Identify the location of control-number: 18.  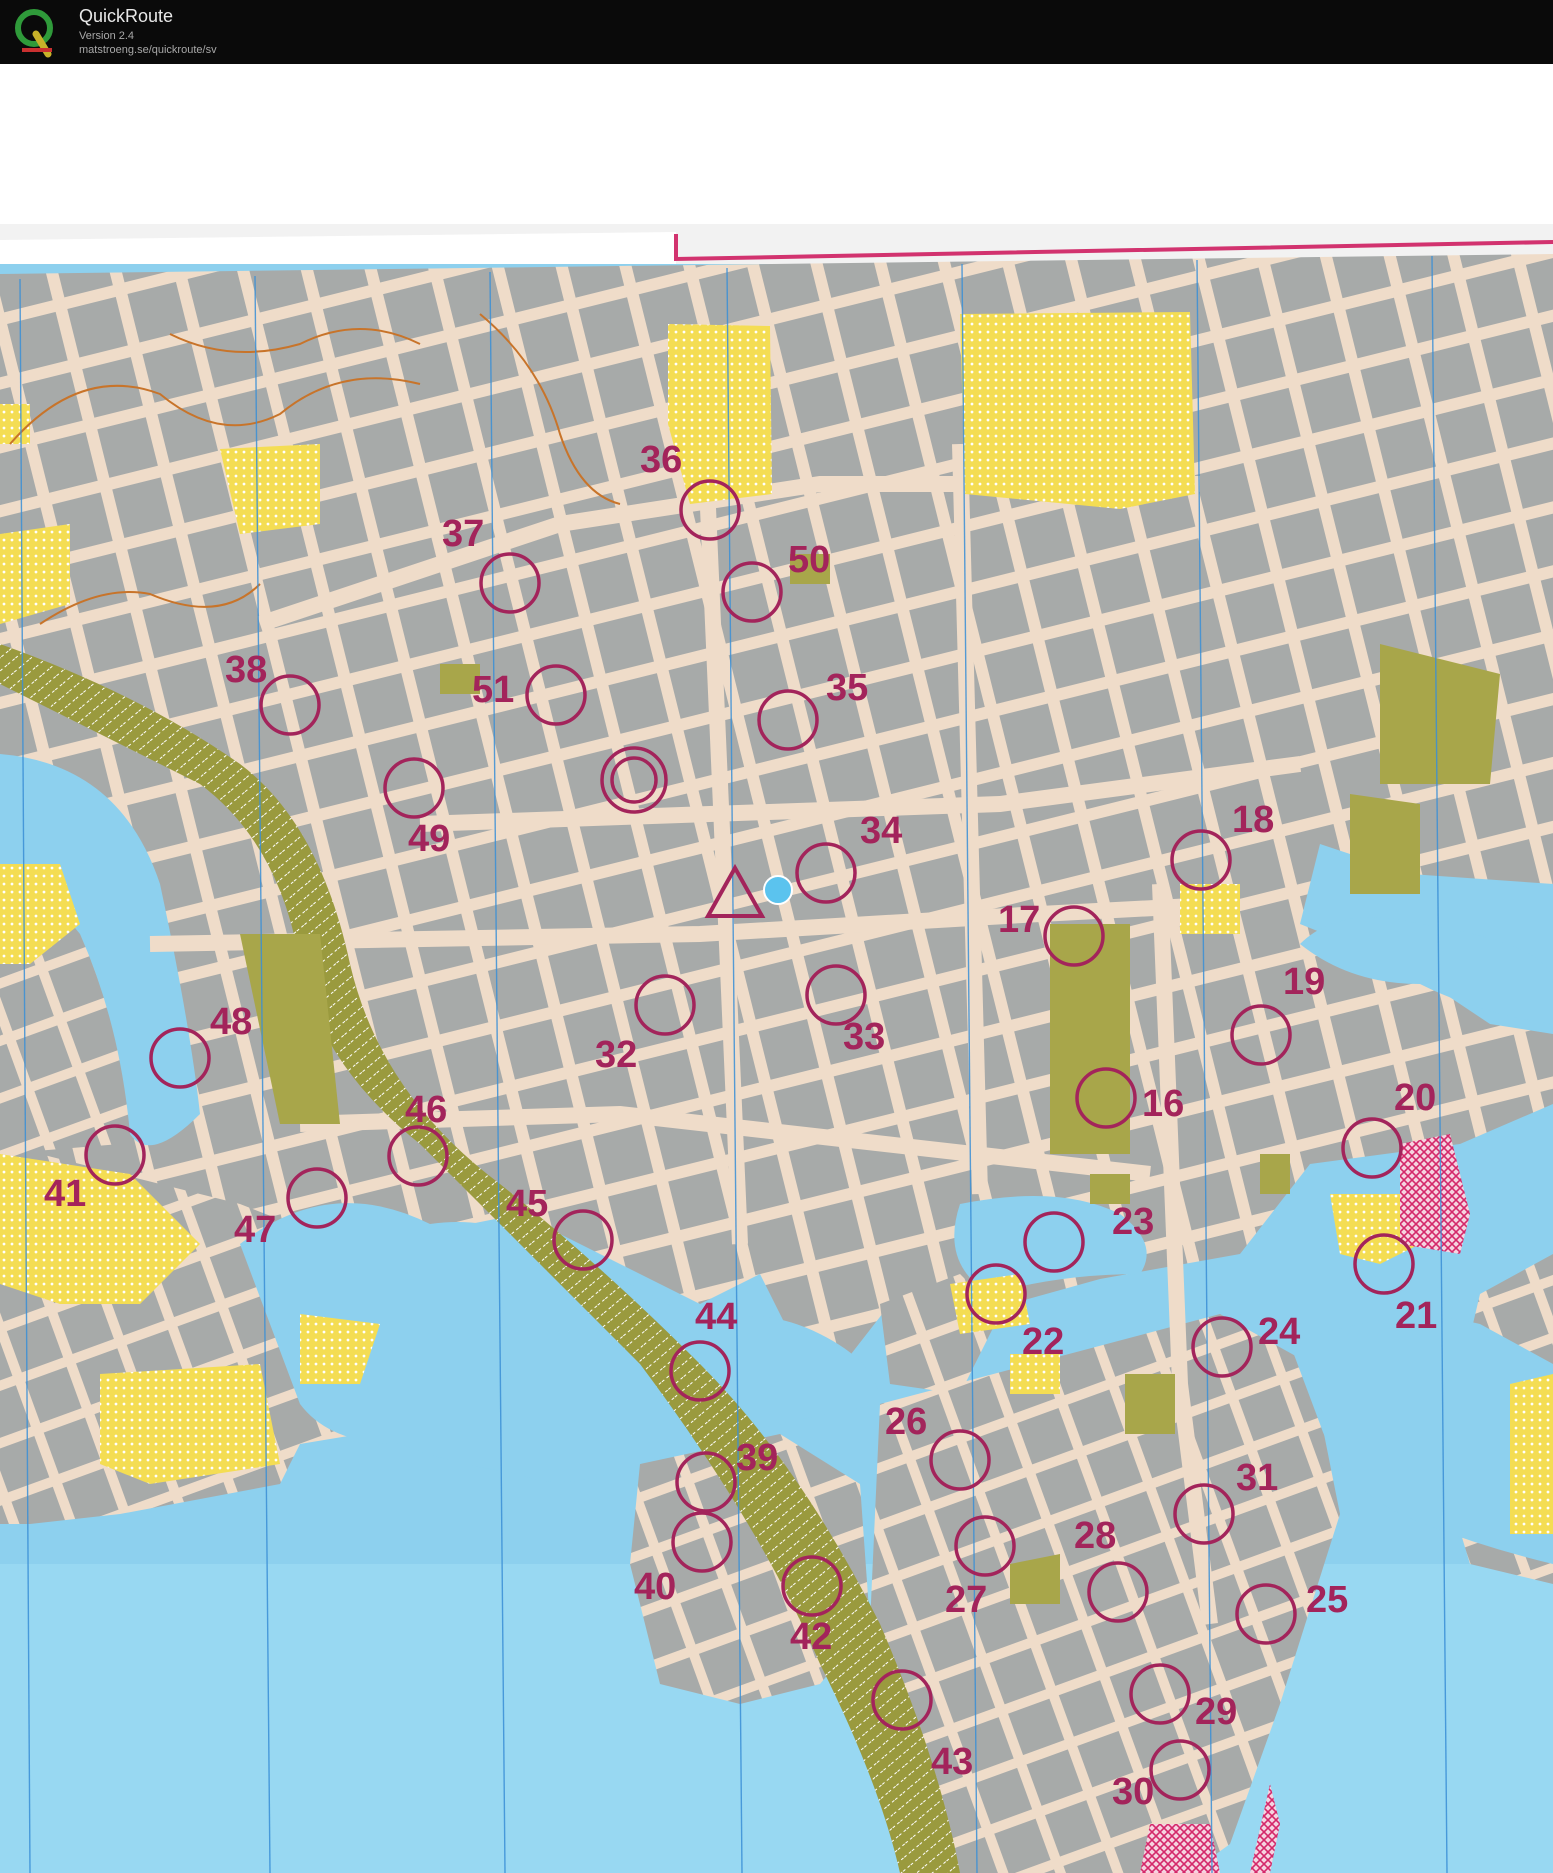
(1253, 820).